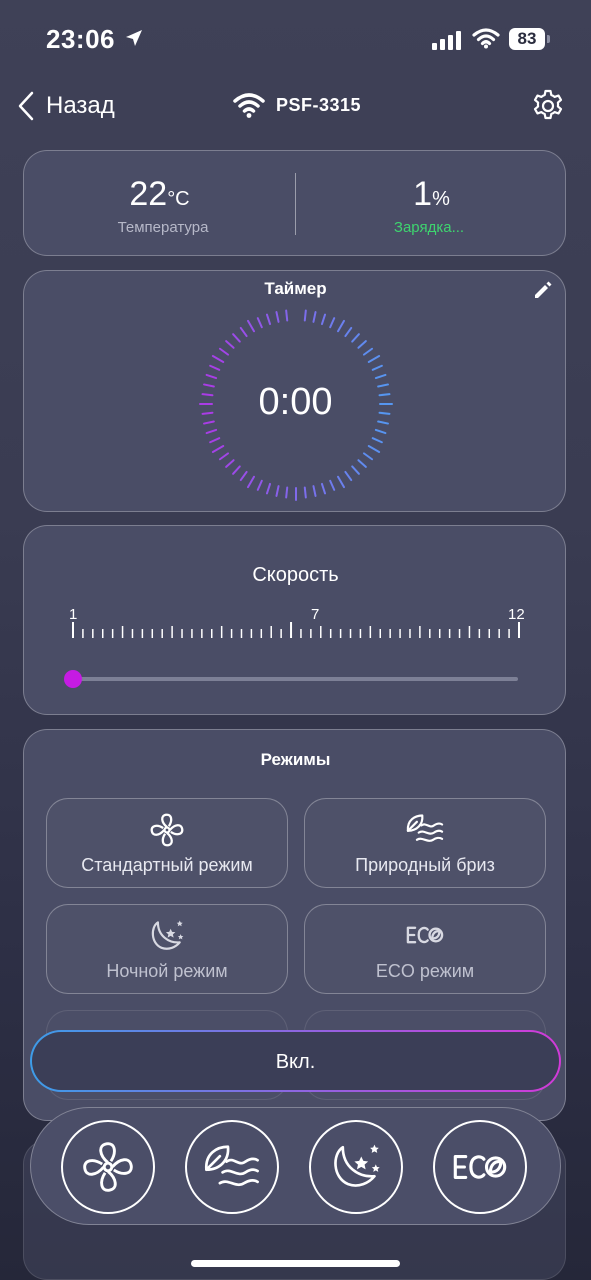 This screenshot has width=591, height=1280. Describe the element at coordinates (425, 843) in the screenshot. I see `mode-breeze-button: Природный бриз` at that location.